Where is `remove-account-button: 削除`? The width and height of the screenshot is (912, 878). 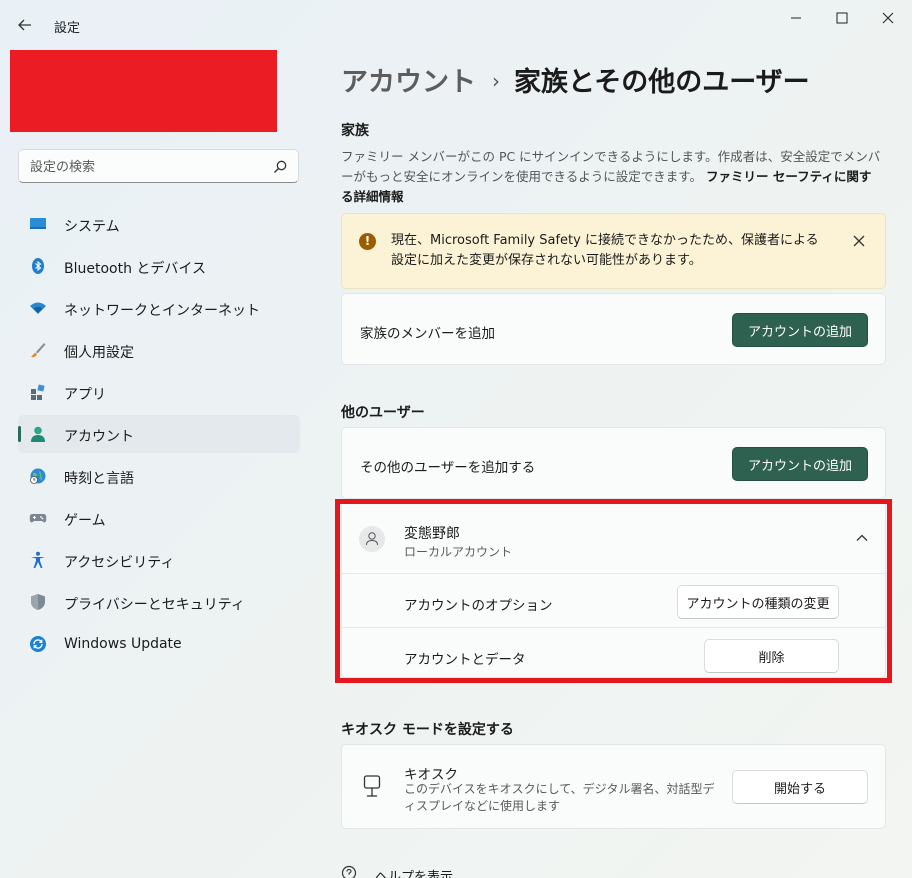 remove-account-button: 削除 is located at coordinates (771, 656).